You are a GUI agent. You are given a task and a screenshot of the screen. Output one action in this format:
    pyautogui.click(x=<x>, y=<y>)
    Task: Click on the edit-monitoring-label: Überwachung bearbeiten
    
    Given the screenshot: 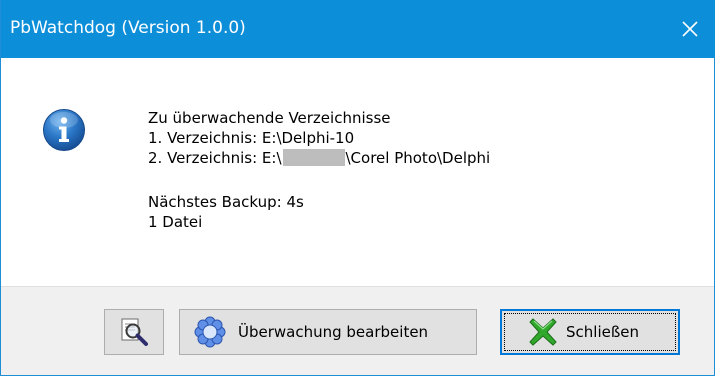 What is the action you would take?
    pyautogui.click(x=333, y=332)
    